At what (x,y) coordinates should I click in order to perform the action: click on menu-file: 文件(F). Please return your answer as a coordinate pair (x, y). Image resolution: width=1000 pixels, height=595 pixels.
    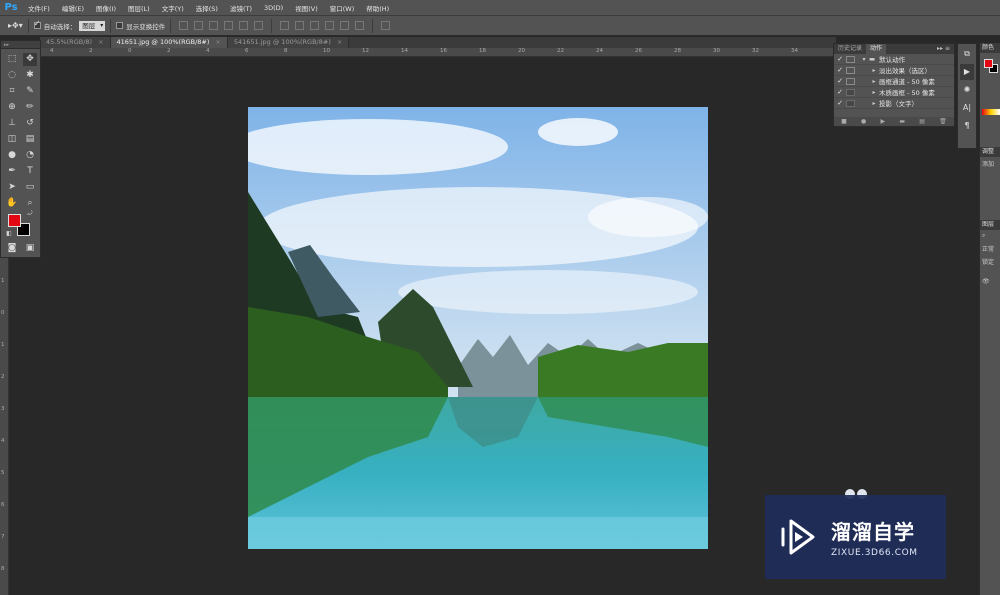
    Looking at the image, I should click on (39, 8).